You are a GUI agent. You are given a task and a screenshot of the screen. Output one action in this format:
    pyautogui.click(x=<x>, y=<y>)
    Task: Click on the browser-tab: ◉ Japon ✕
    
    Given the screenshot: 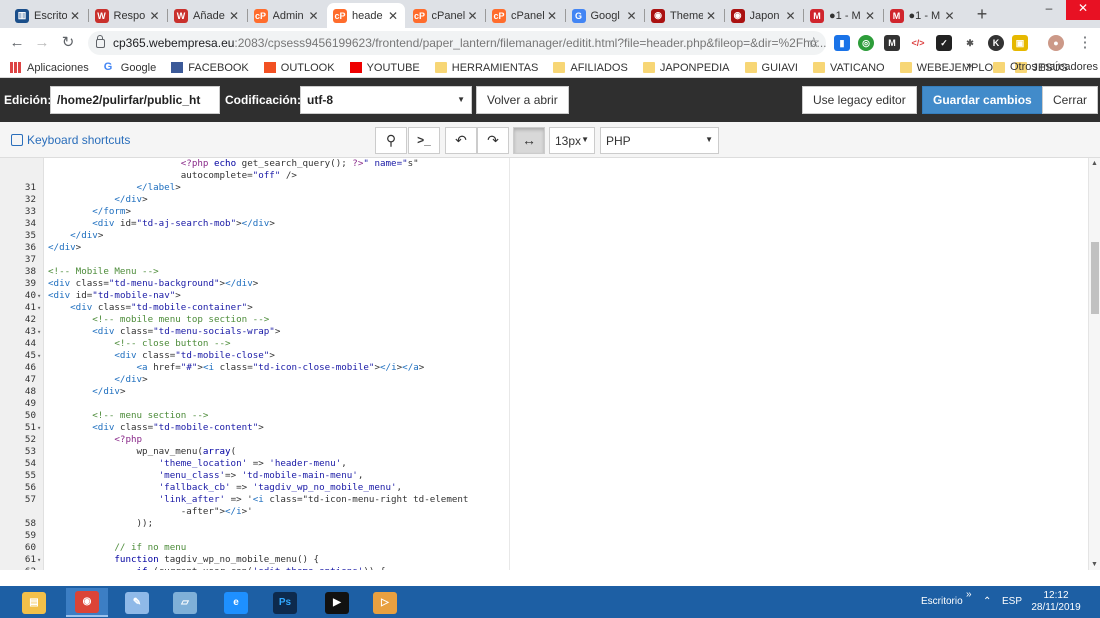 What is the action you would take?
    pyautogui.click(x=764, y=15)
    